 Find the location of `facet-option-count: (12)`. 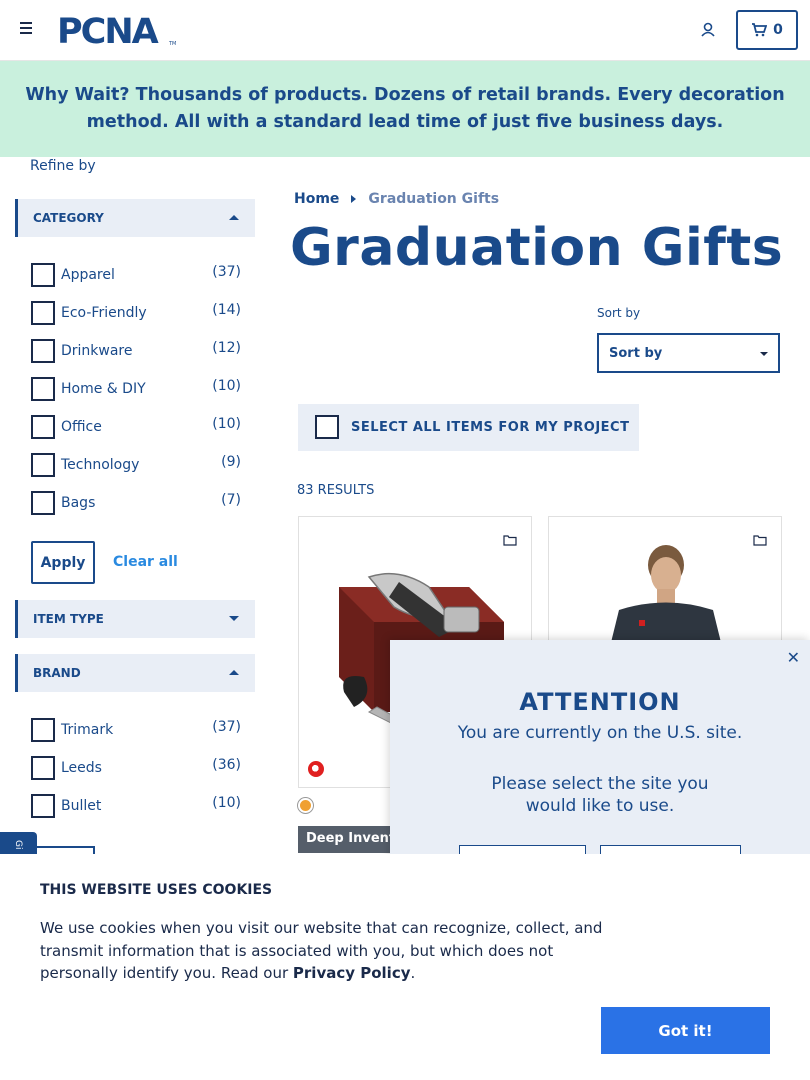

facet-option-count: (12) is located at coordinates (226, 348).